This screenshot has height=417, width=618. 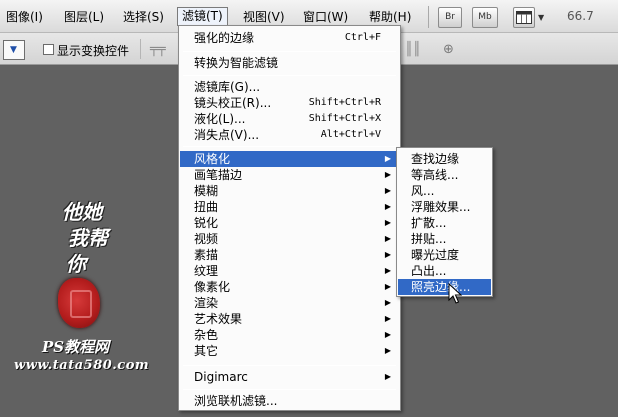 I want to click on menu-item-liquify: 液化(L)... Shift+Ctrl+X, so click(x=289, y=119).